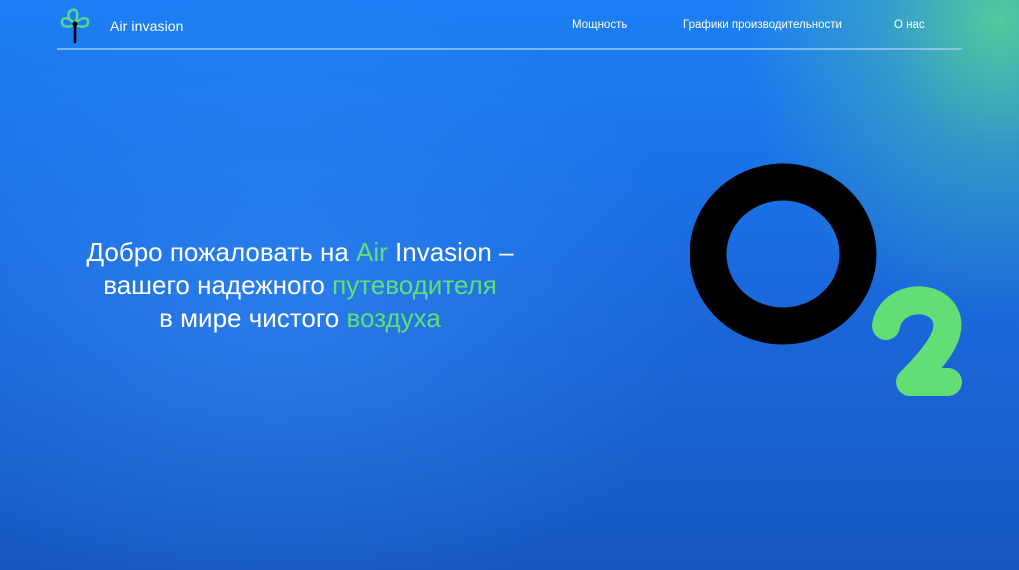 This screenshot has height=570, width=1019. I want to click on nav-item-about: О нас, so click(909, 25).